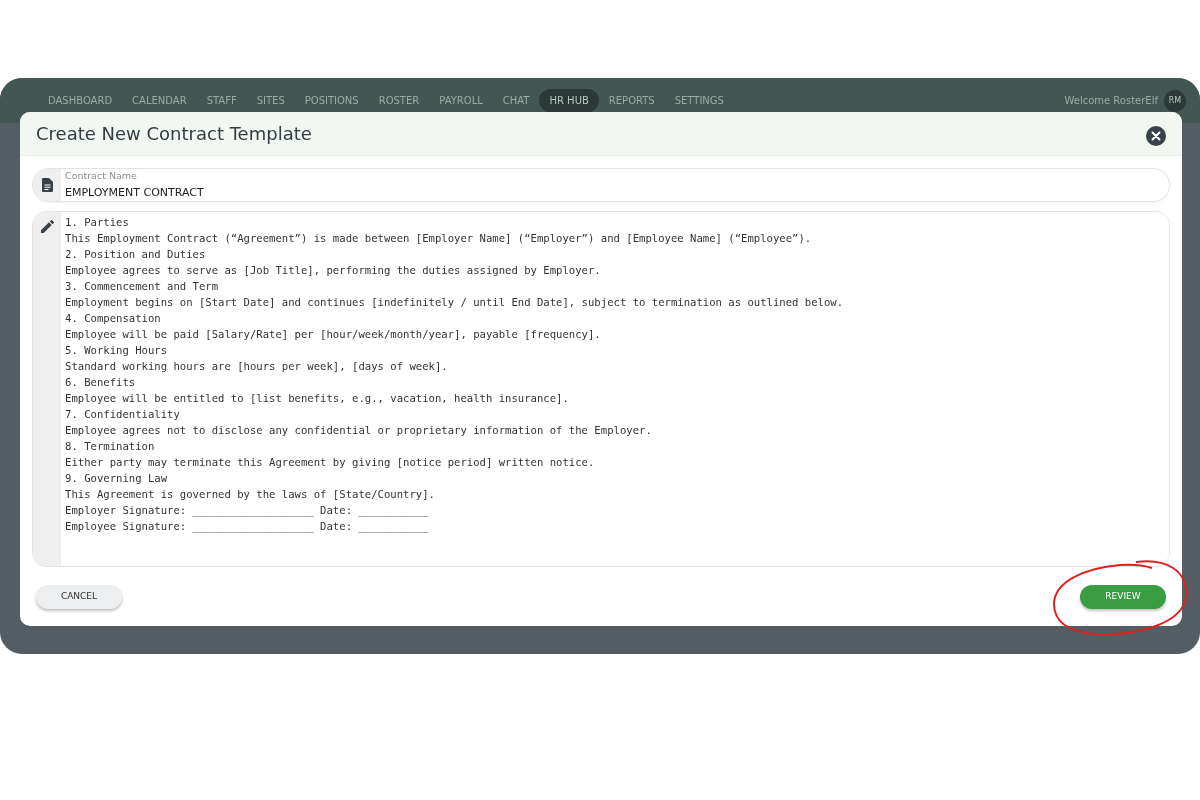 Image resolution: width=1200 pixels, height=800 pixels. Describe the element at coordinates (47, 226) in the screenshot. I see `pencil-icon` at that location.